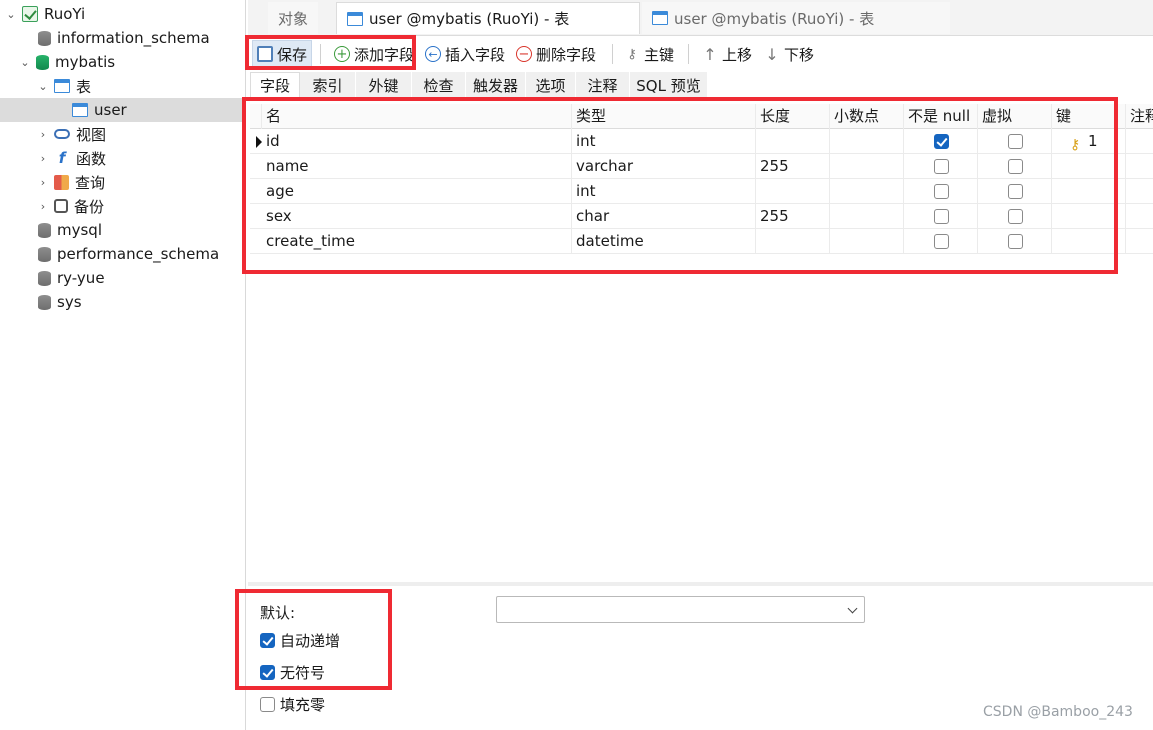  Describe the element at coordinates (275, 85) in the screenshot. I see `subtab-fields: 字段` at that location.